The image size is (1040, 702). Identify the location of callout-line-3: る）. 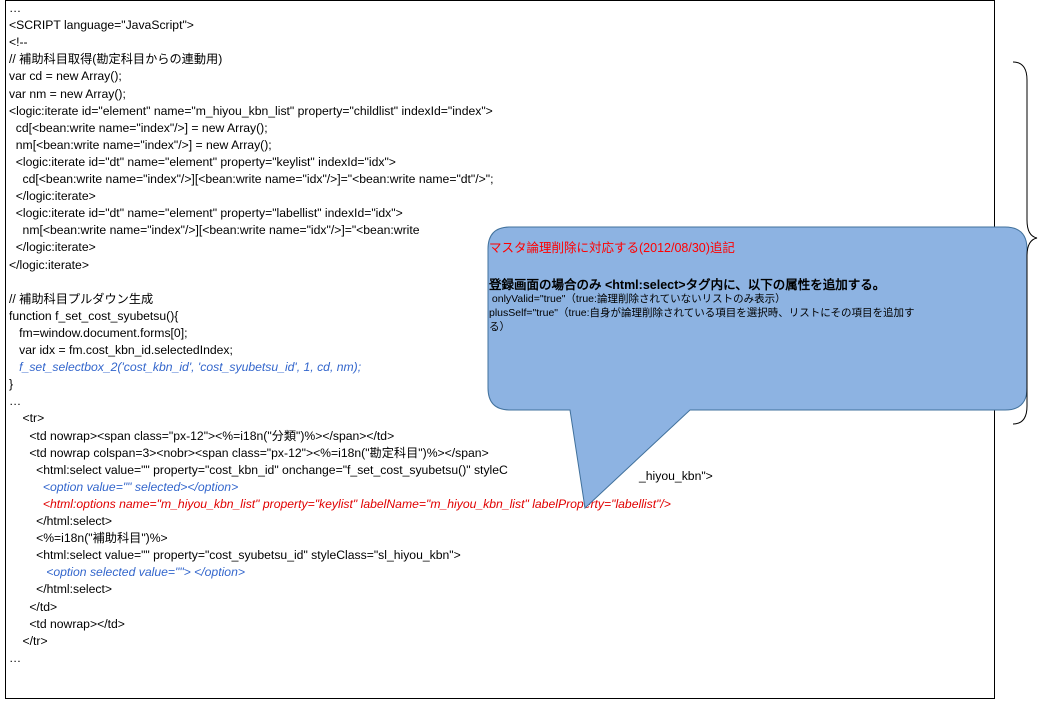
(499, 327).